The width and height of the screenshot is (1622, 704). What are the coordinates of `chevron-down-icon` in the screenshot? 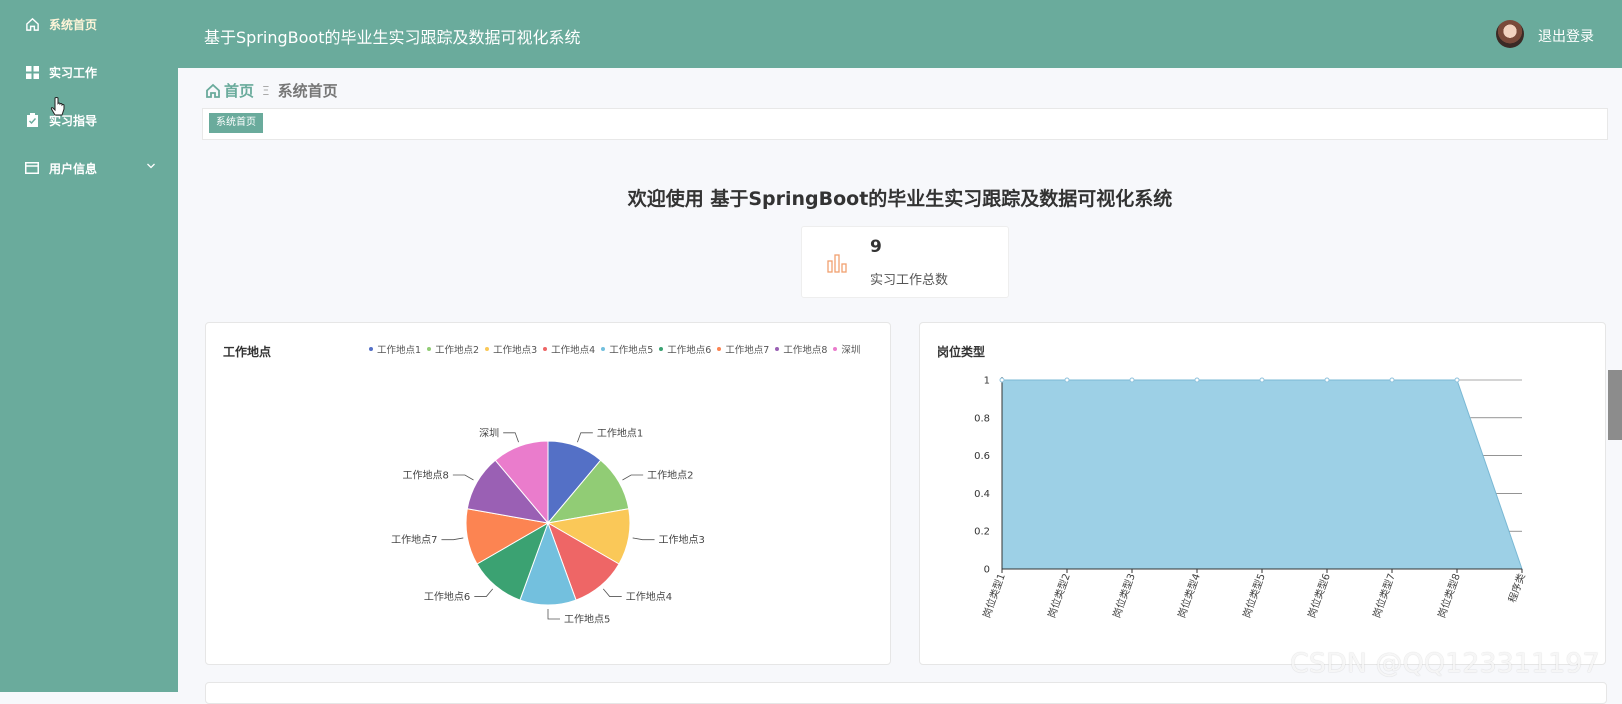 It's located at (151, 165).